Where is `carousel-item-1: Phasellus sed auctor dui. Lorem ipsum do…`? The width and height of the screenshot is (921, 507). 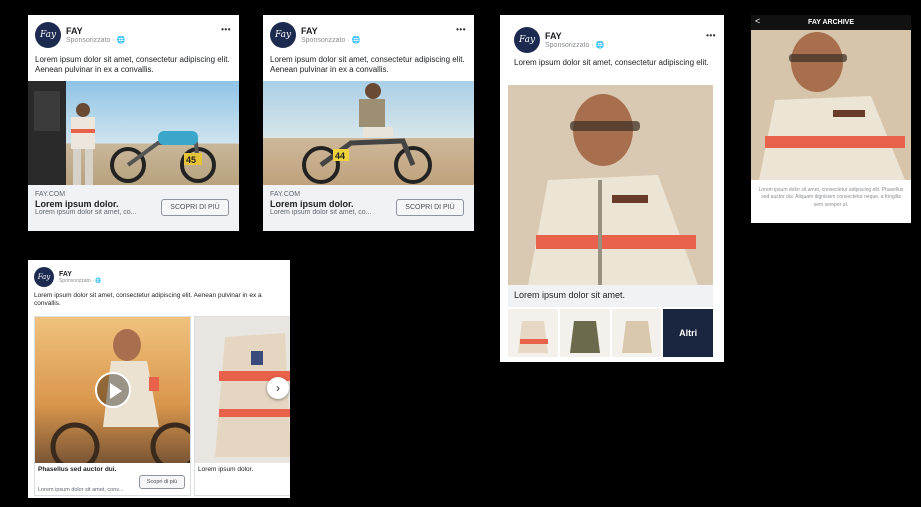
carousel-item-1: Phasellus sed auctor dui. Lorem ipsum do… is located at coordinates (112, 406).